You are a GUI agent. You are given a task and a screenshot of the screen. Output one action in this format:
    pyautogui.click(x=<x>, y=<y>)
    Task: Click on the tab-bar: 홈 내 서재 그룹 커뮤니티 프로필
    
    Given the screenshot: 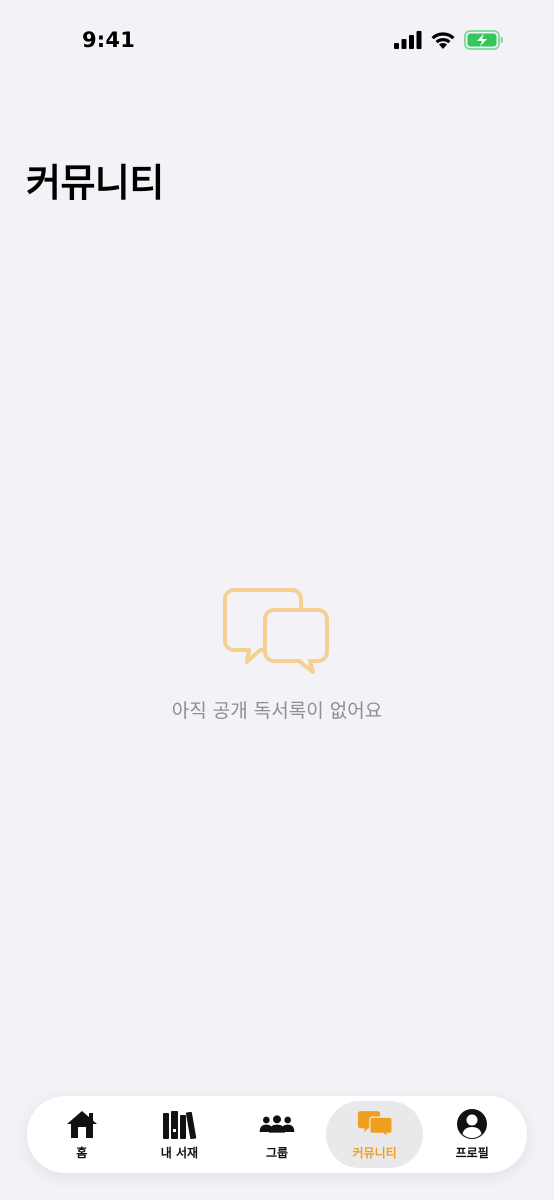 What is the action you would take?
    pyautogui.click(x=277, y=1134)
    